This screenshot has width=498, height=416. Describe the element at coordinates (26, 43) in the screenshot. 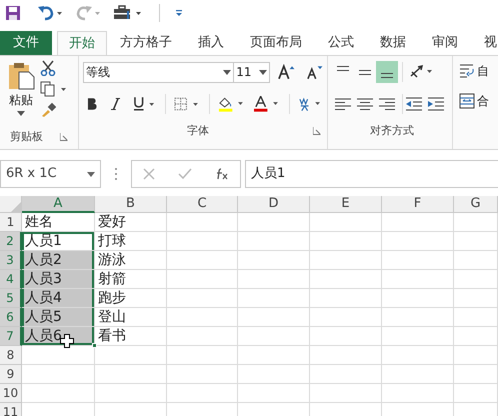

I see `file-tab: 文件` at that location.